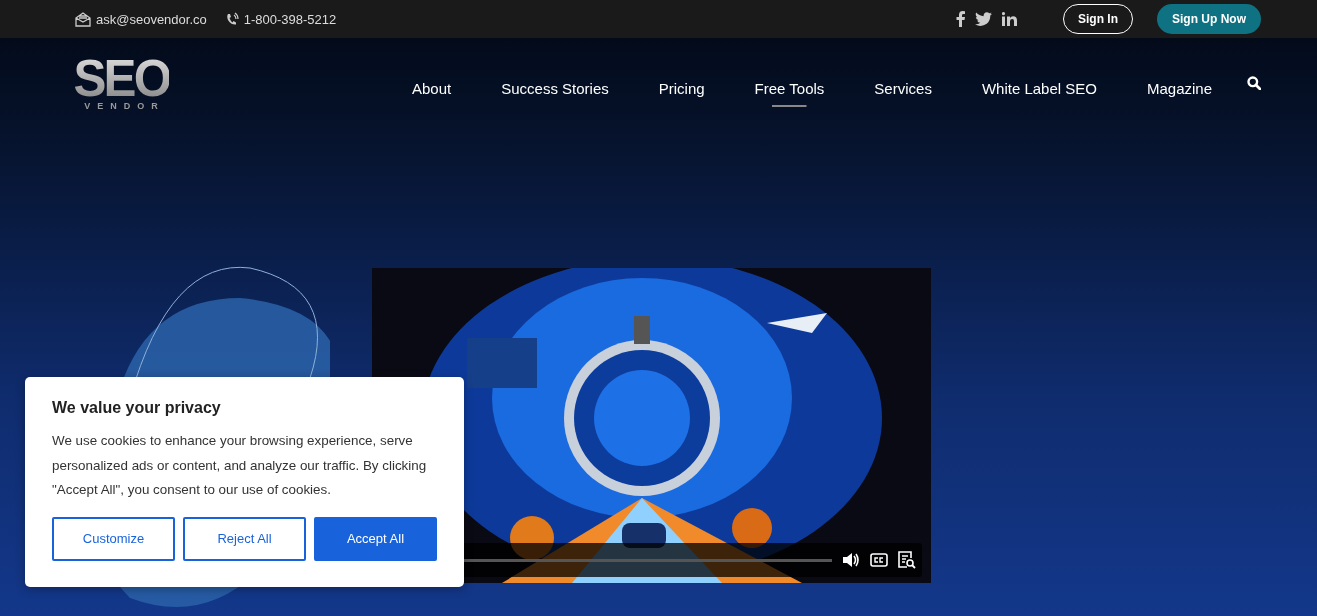 The height and width of the screenshot is (616, 1317). What do you see at coordinates (1009, 19) in the screenshot?
I see `linkedin-icon` at bounding box center [1009, 19].